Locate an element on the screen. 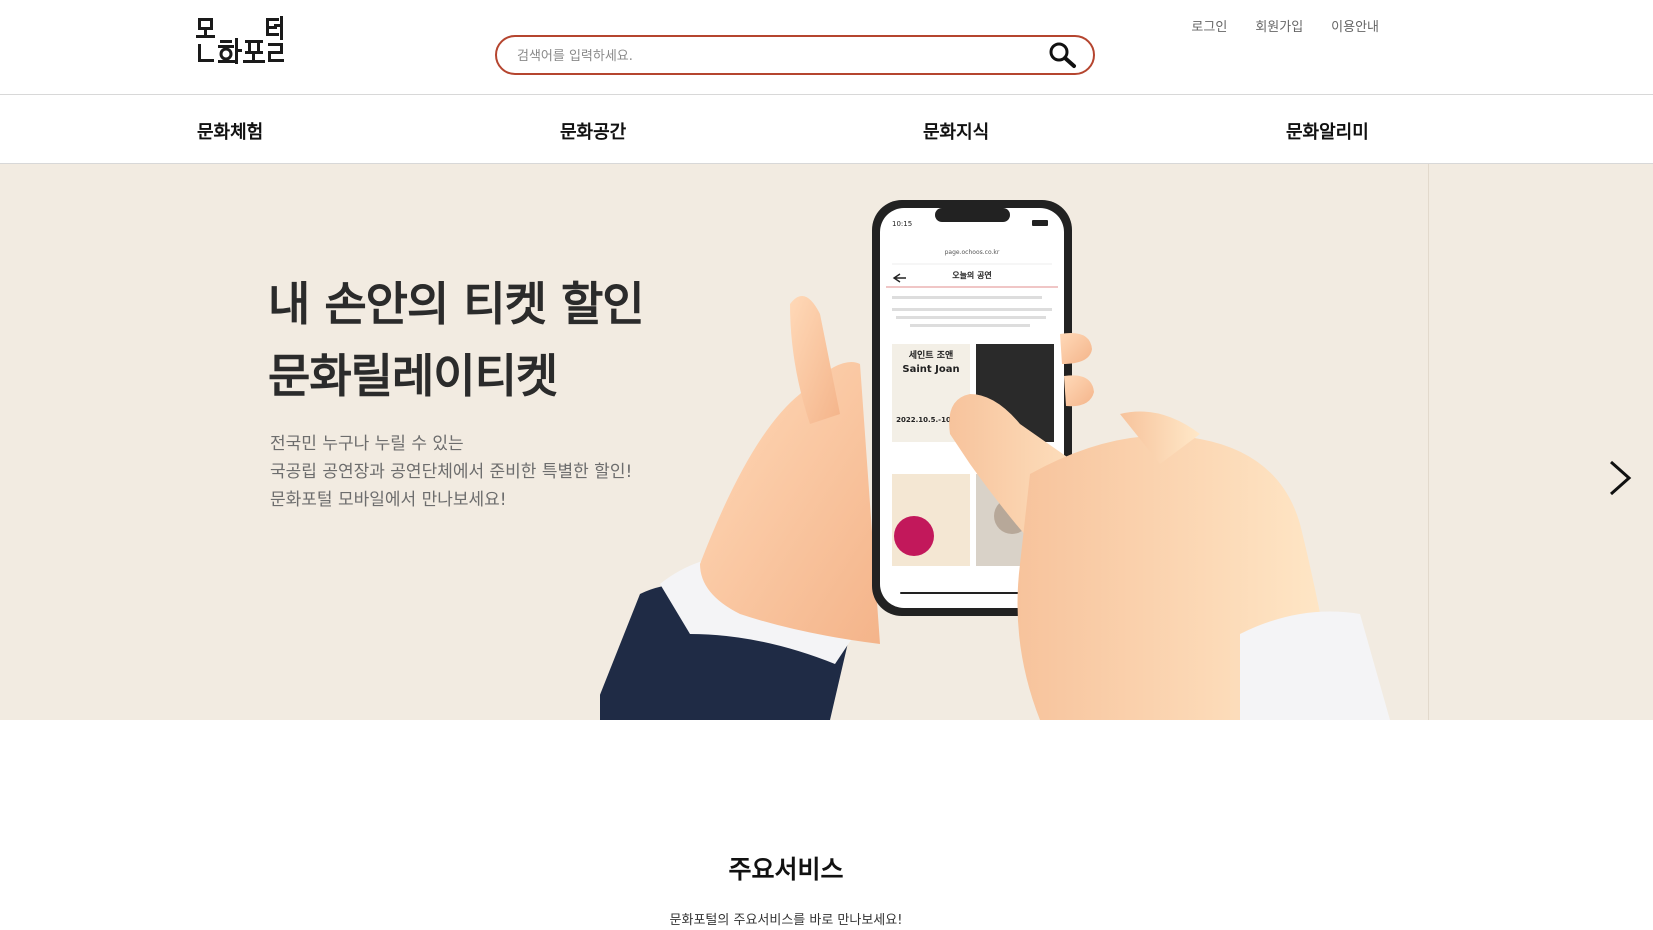  phone-url: page.ochoos.co.kr is located at coordinates (972, 252).